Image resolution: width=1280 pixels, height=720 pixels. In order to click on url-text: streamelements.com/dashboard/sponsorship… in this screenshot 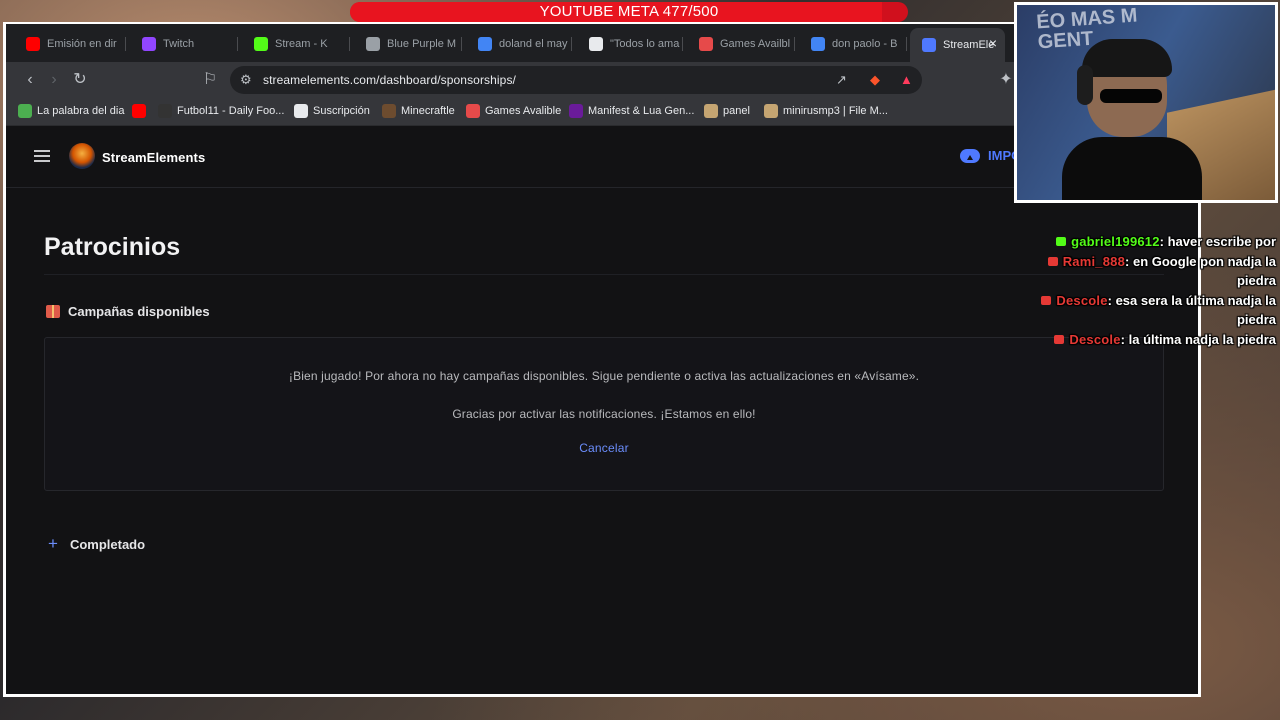, I will do `click(389, 80)`.